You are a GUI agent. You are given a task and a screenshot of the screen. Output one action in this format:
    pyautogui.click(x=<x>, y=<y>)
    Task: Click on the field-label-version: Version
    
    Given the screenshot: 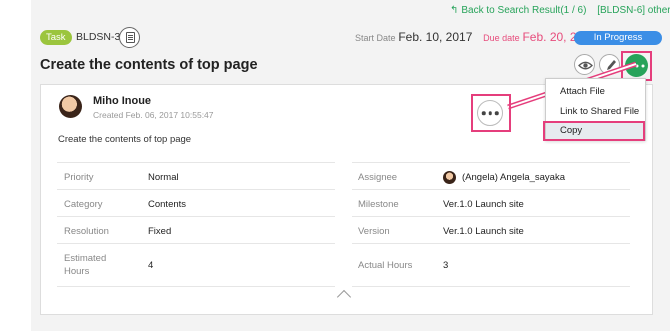 What is the action you would take?
    pyautogui.click(x=374, y=231)
    